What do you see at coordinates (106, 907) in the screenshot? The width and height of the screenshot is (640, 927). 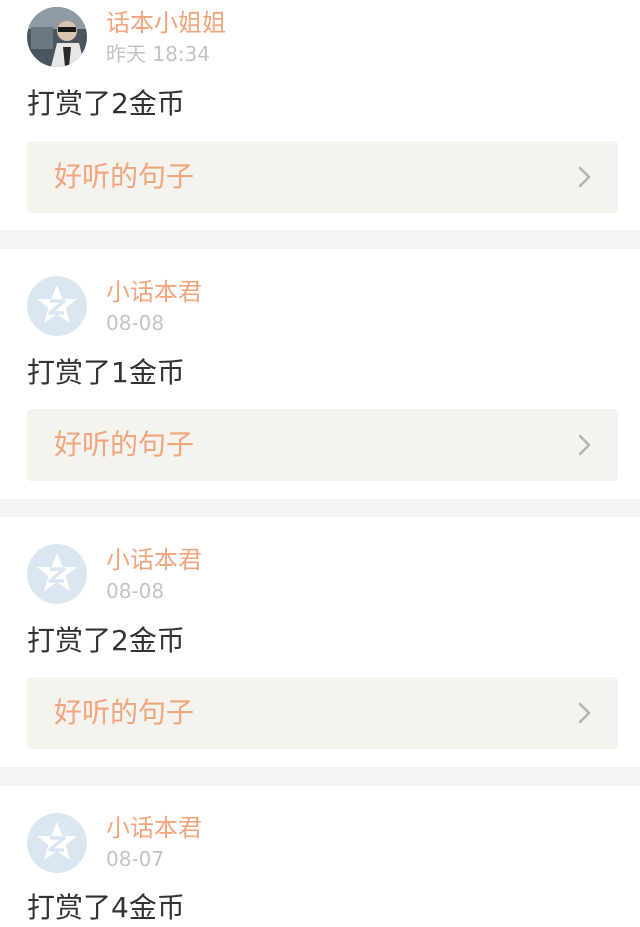 I see `reward-text: 打赏了4金币` at bounding box center [106, 907].